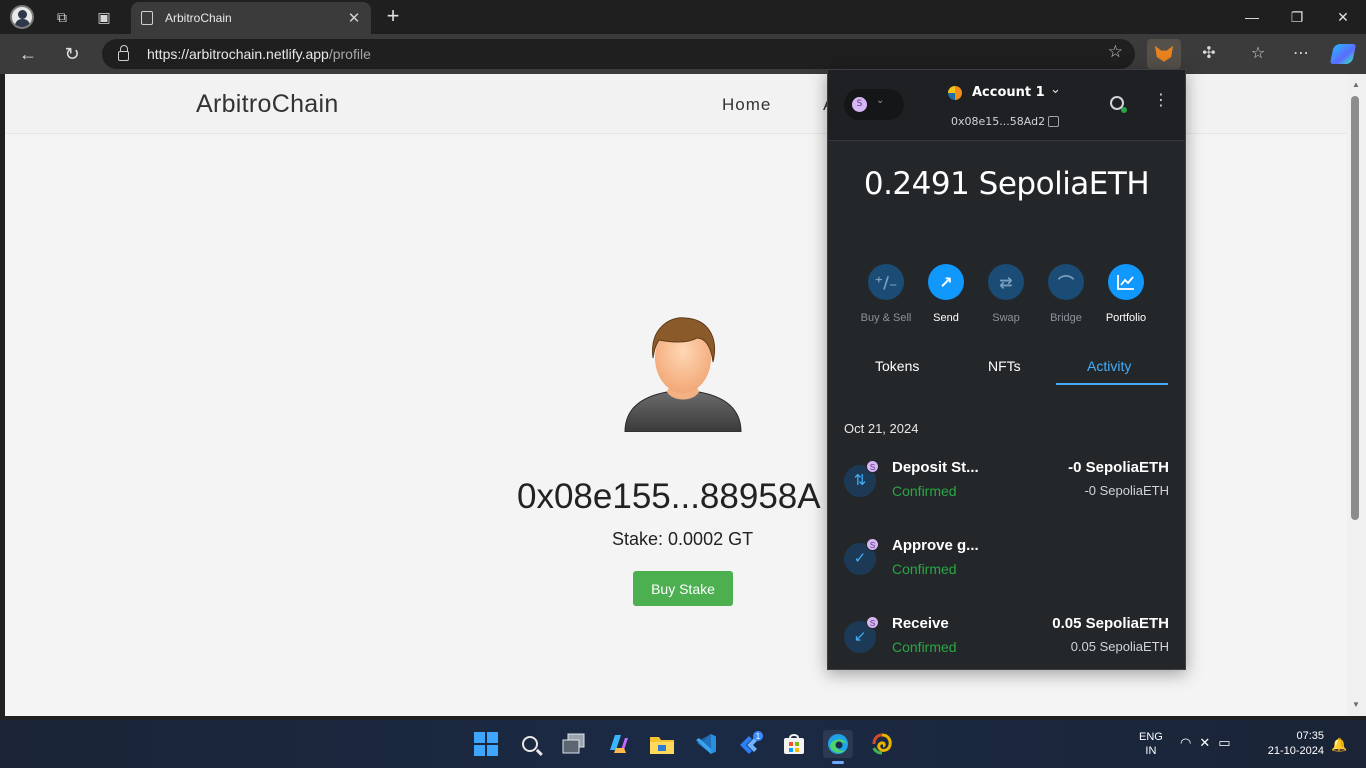 The width and height of the screenshot is (1366, 768). What do you see at coordinates (1053, 121) in the screenshot?
I see `copy-icon` at bounding box center [1053, 121].